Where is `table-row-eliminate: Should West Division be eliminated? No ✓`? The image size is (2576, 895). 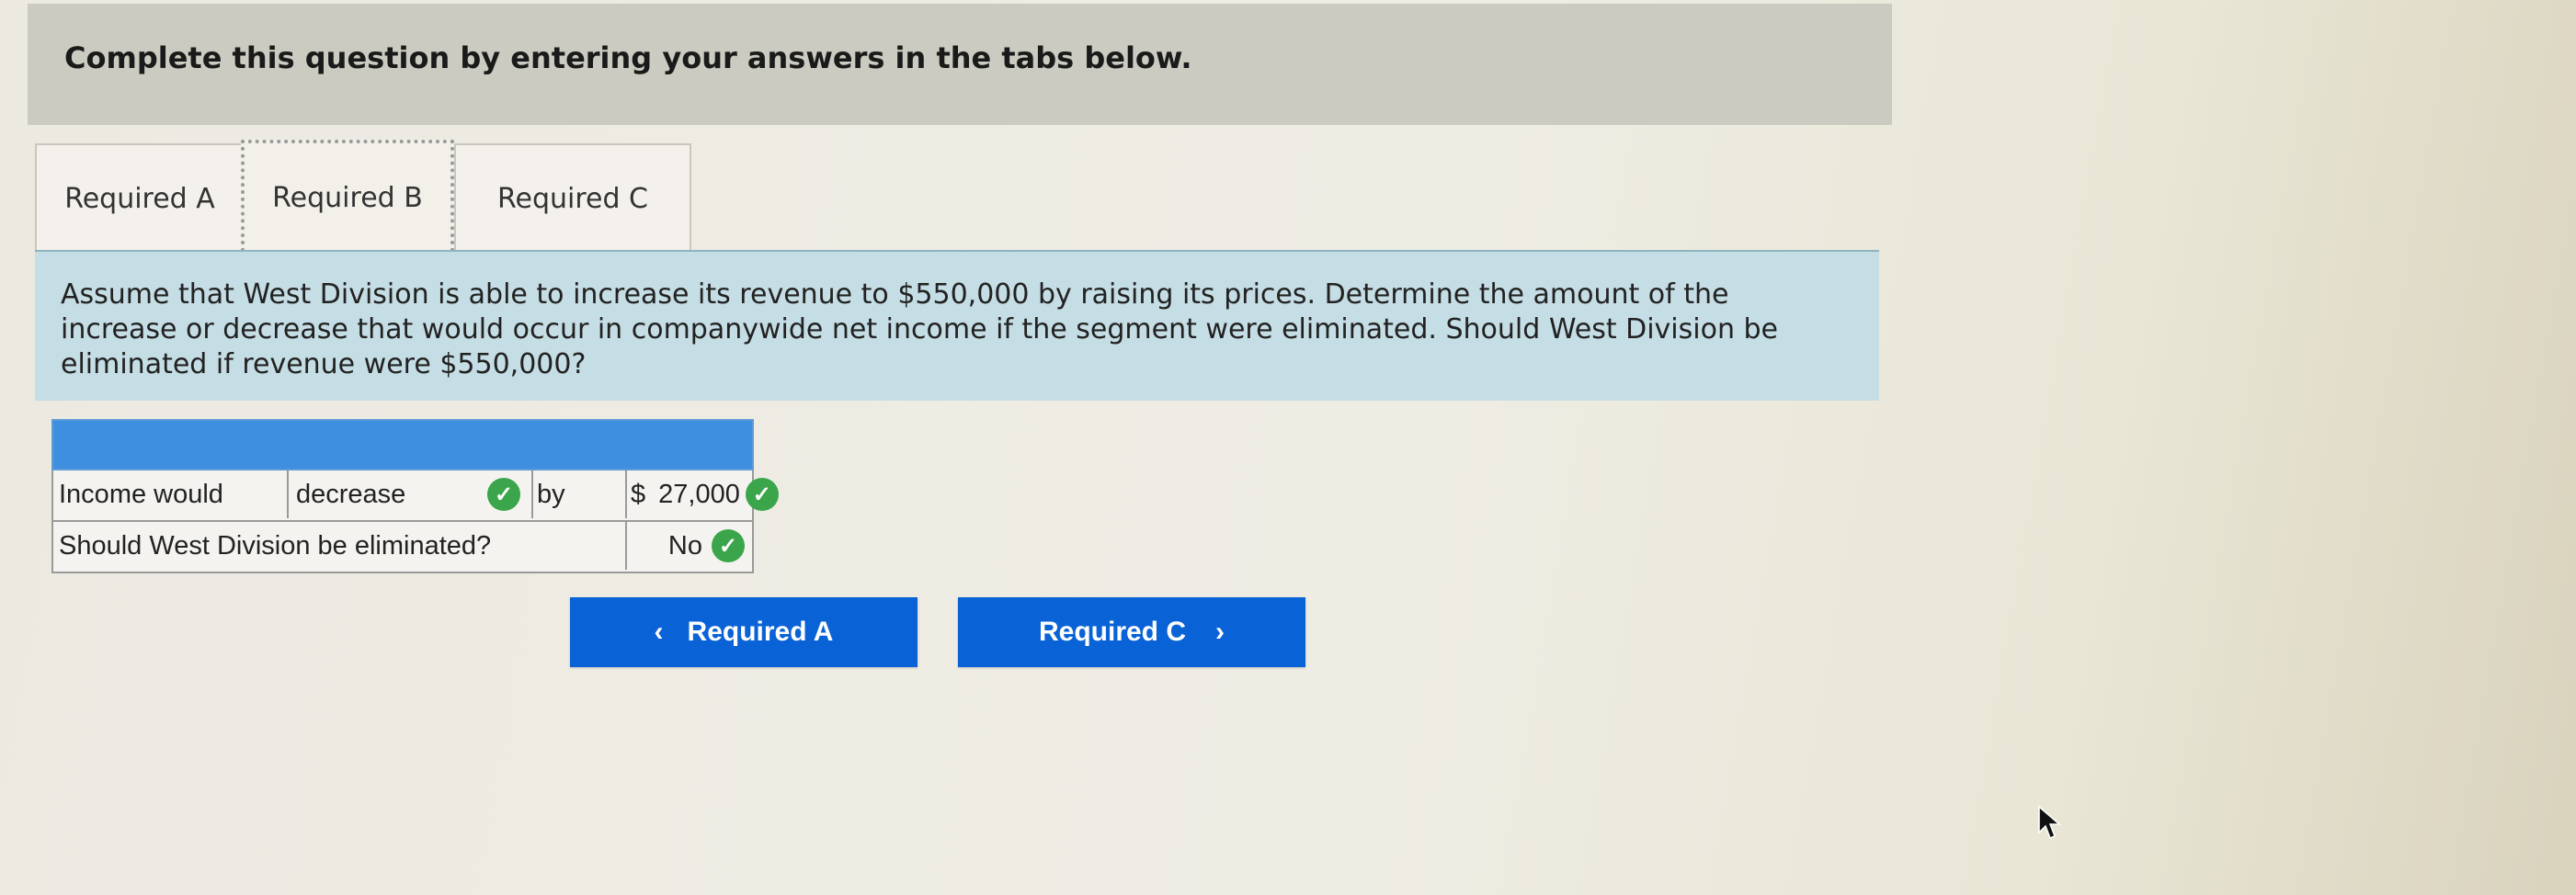 table-row-eliminate: Should West Division be eliminated? No ✓ is located at coordinates (402, 547).